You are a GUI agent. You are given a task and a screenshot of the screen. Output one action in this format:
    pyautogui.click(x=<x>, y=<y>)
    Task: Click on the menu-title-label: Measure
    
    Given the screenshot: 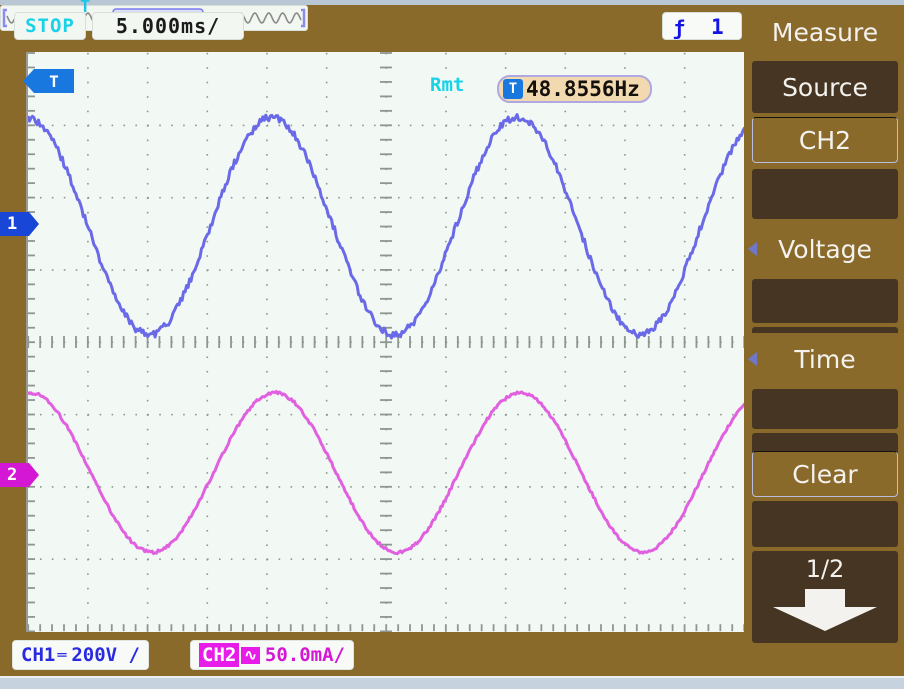 What is the action you would take?
    pyautogui.click(x=825, y=32)
    